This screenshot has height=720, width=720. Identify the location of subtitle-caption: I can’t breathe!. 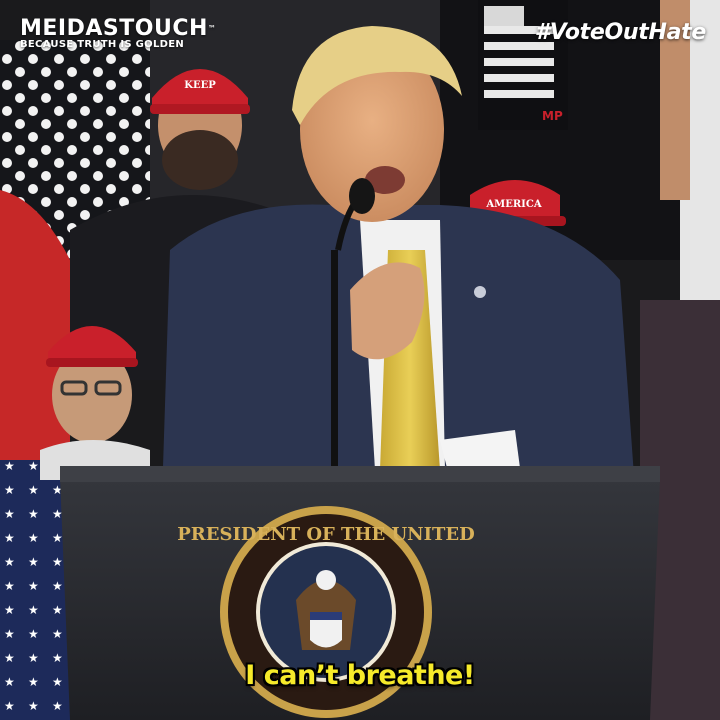
(360, 675).